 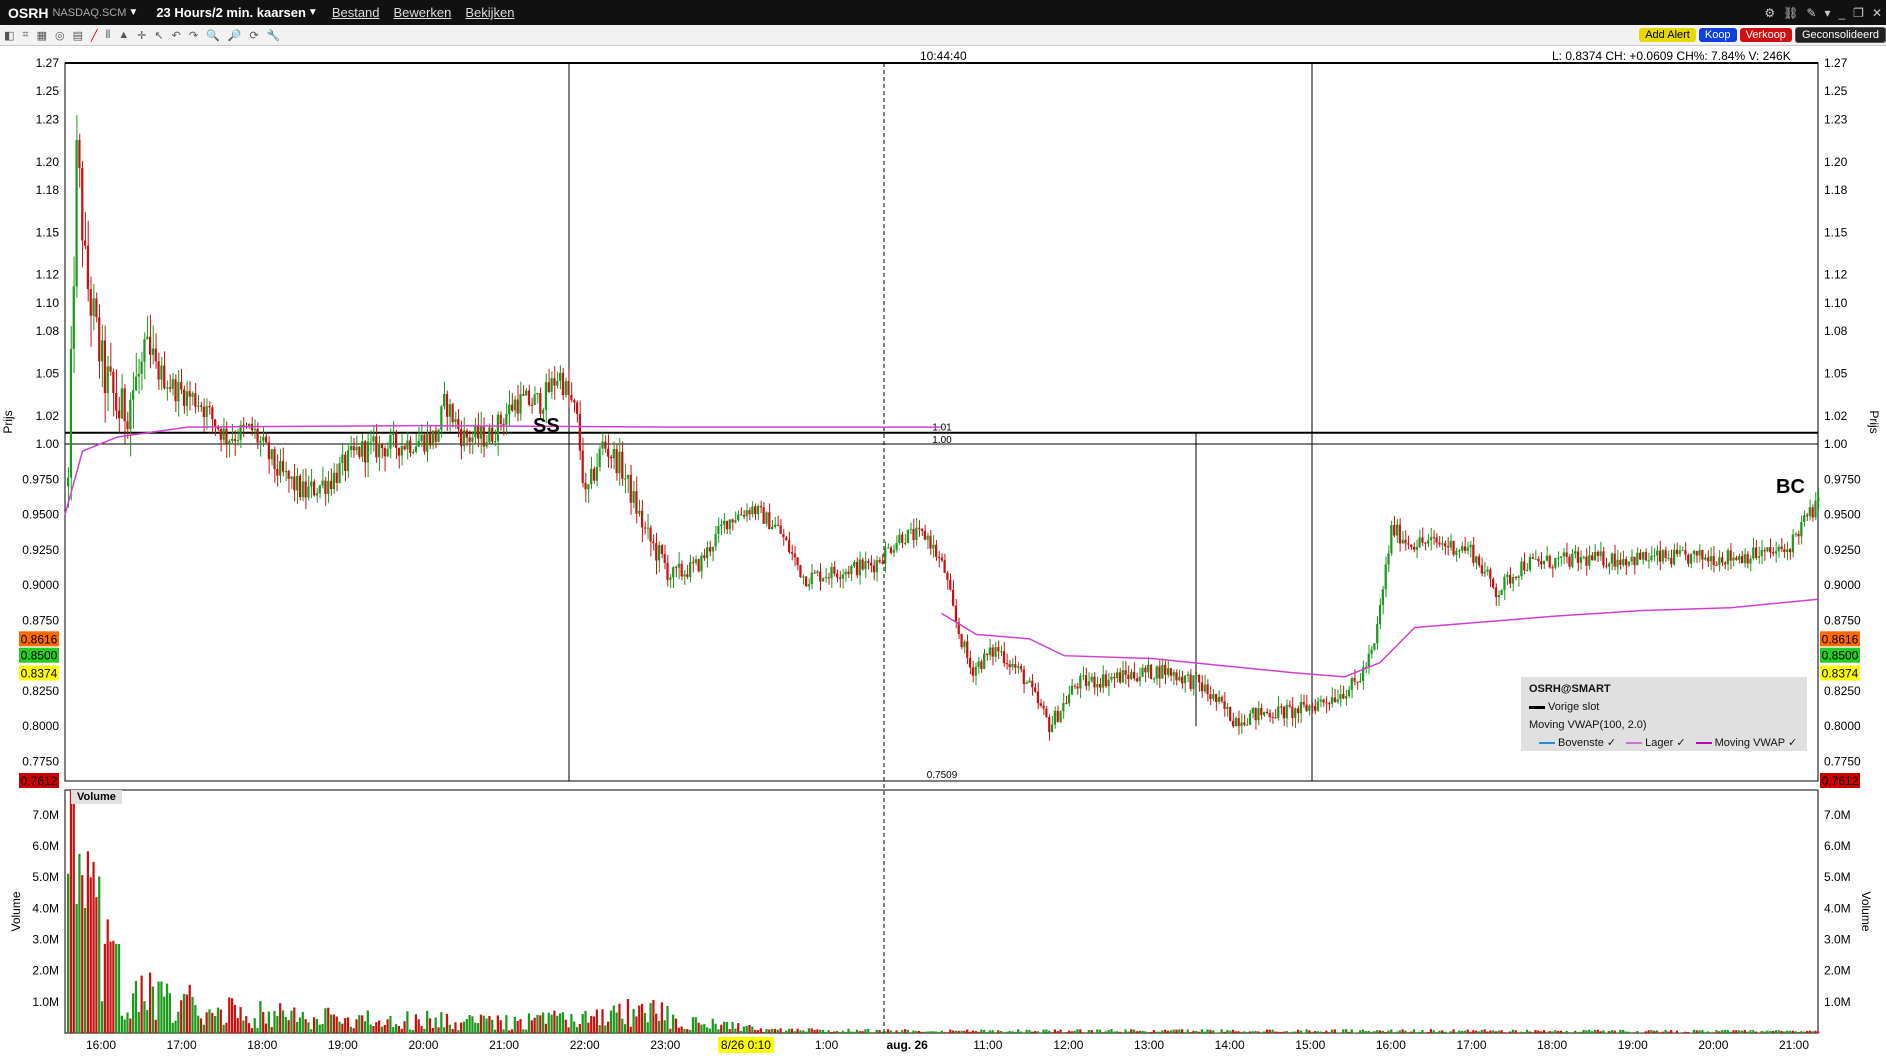 What do you see at coordinates (1667, 35) in the screenshot?
I see `add-alert-button: Add Alert` at bounding box center [1667, 35].